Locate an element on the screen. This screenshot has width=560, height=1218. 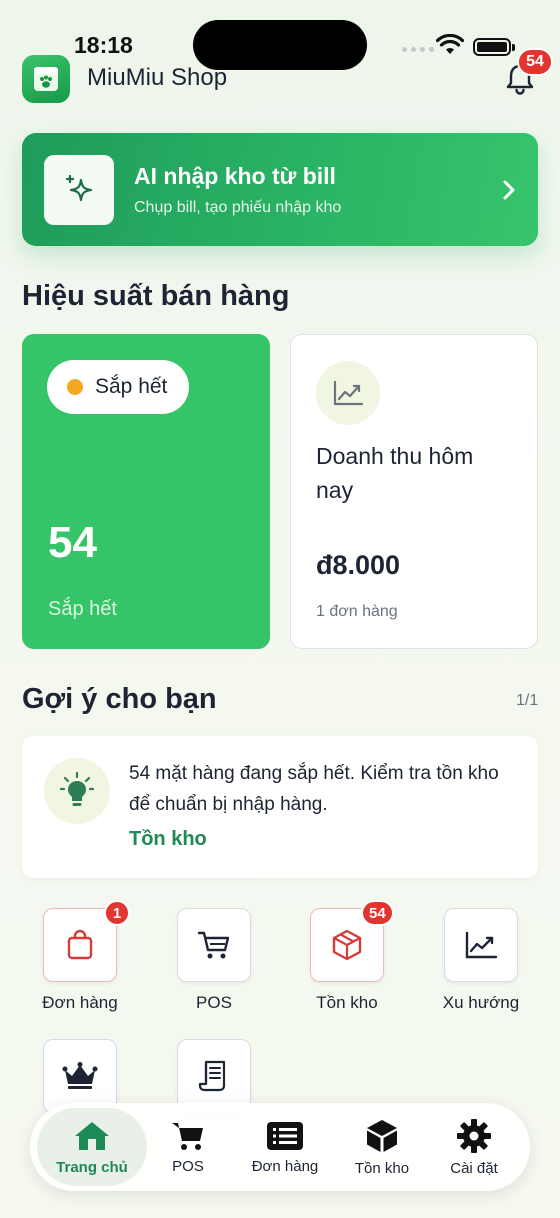
revenue-title: Doanh thu hôm nay is located at coordinates (395, 473).